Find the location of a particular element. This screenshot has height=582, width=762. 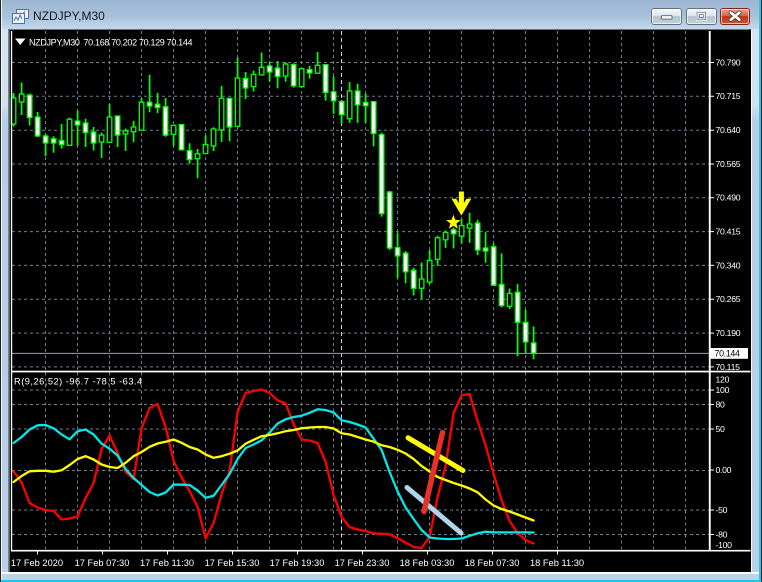

svg-text: 80 is located at coordinates (721, 404).